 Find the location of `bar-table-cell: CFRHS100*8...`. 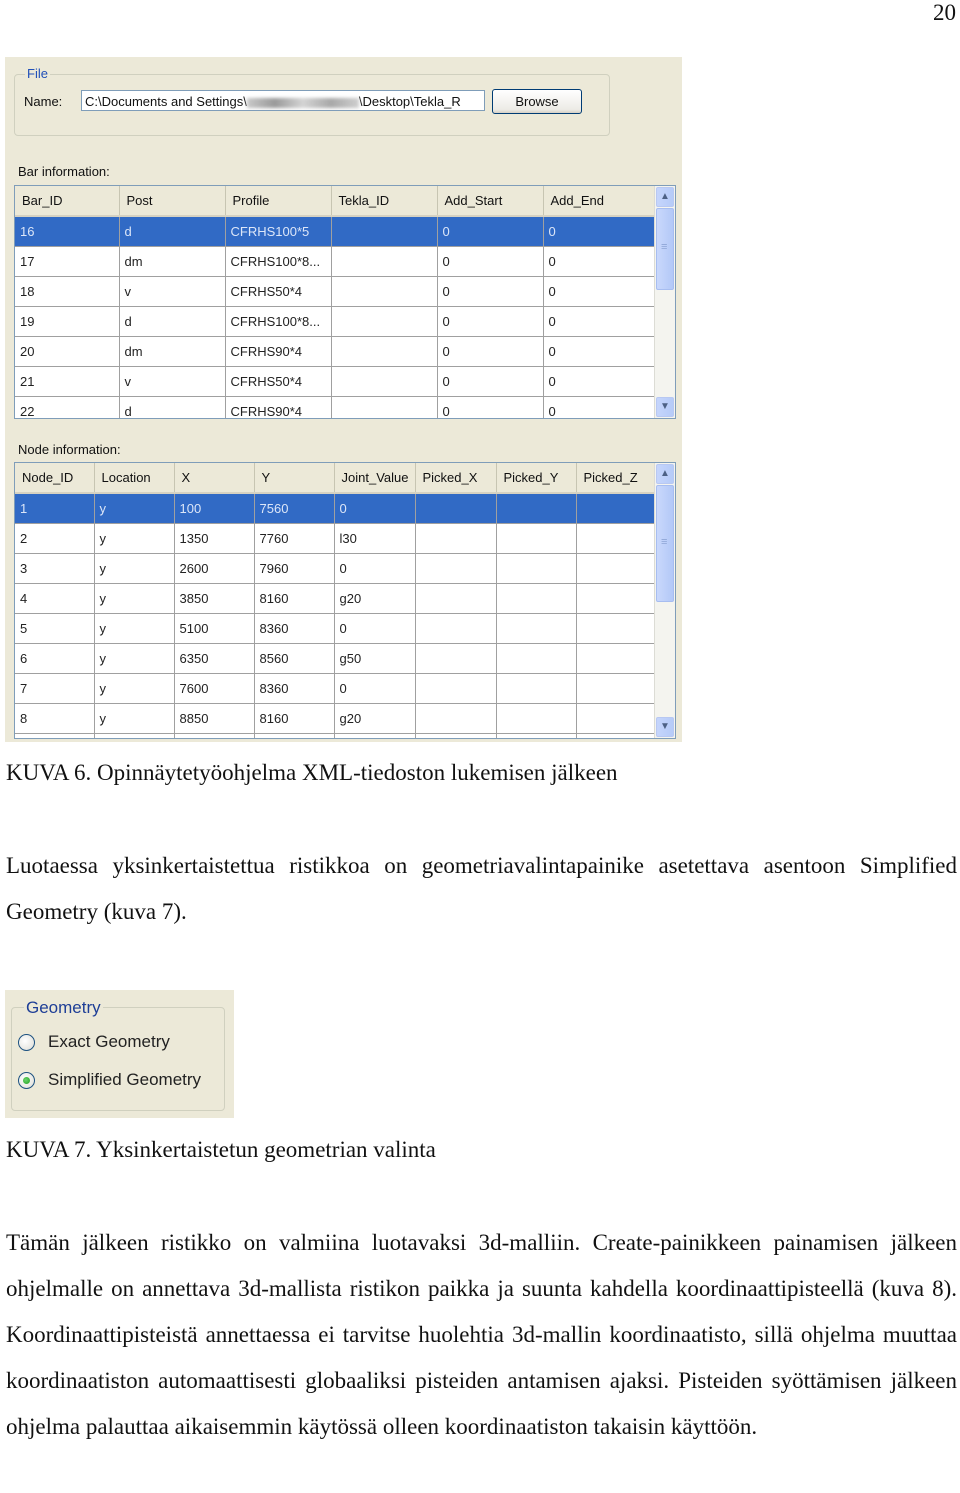

bar-table-cell: CFRHS100*8... is located at coordinates (278, 261).